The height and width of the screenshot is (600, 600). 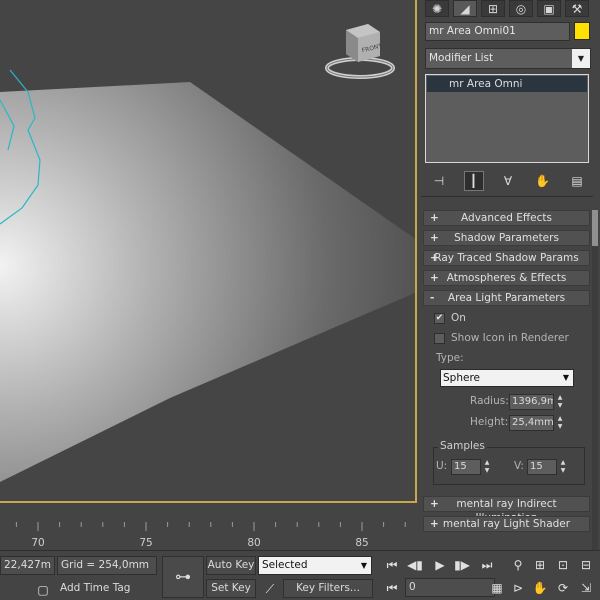 I want to click on show-icon-label: Show Icon in Renderer, so click(x=510, y=338).